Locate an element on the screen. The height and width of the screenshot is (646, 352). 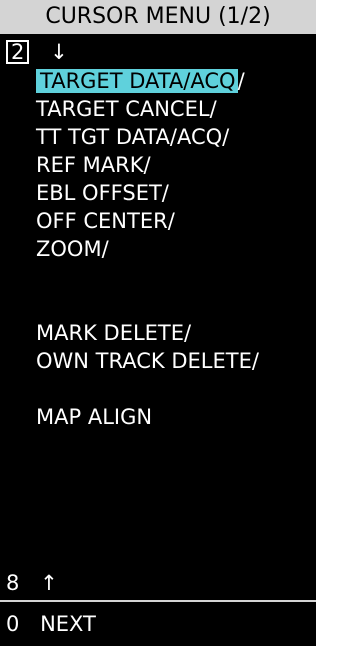
menu-item-label: TARGET DATA/ACQ is located at coordinates (137, 81).